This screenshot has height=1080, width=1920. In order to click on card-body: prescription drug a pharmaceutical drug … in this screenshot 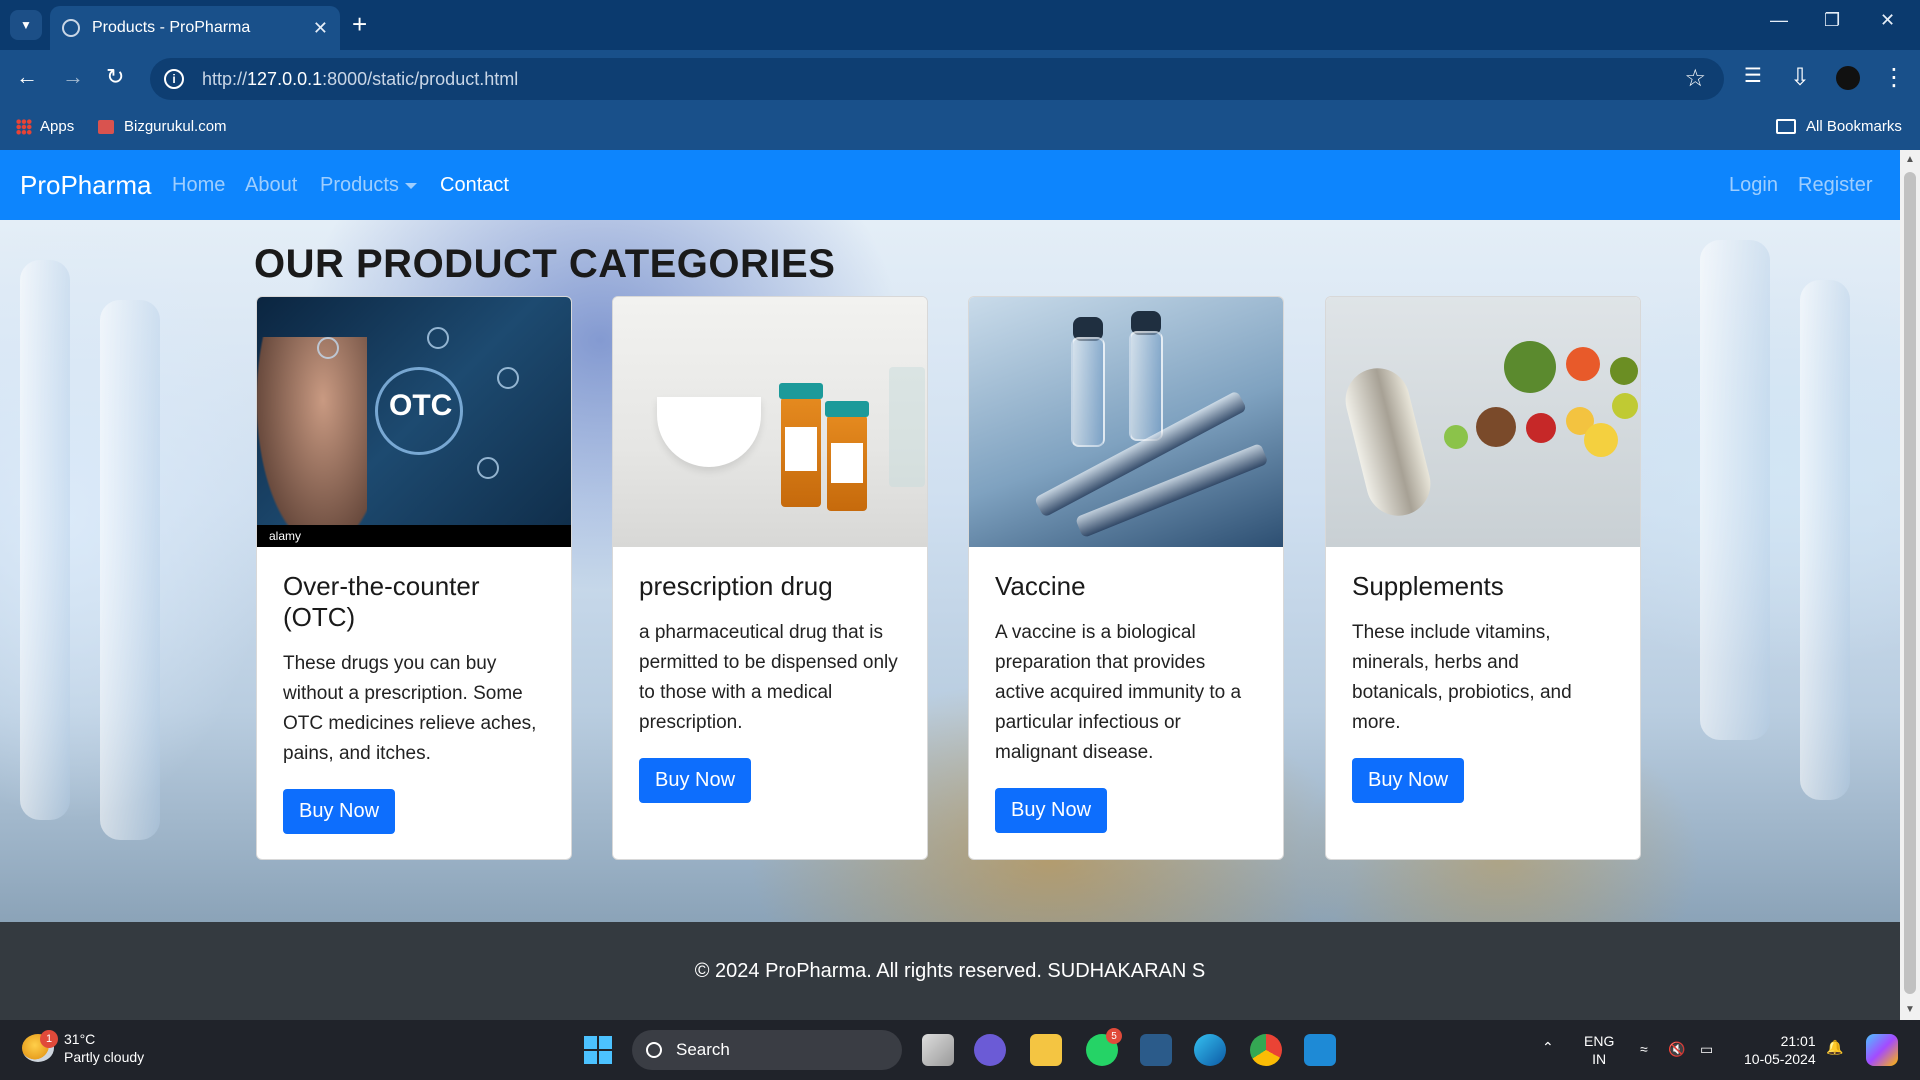, I will do `click(770, 687)`.